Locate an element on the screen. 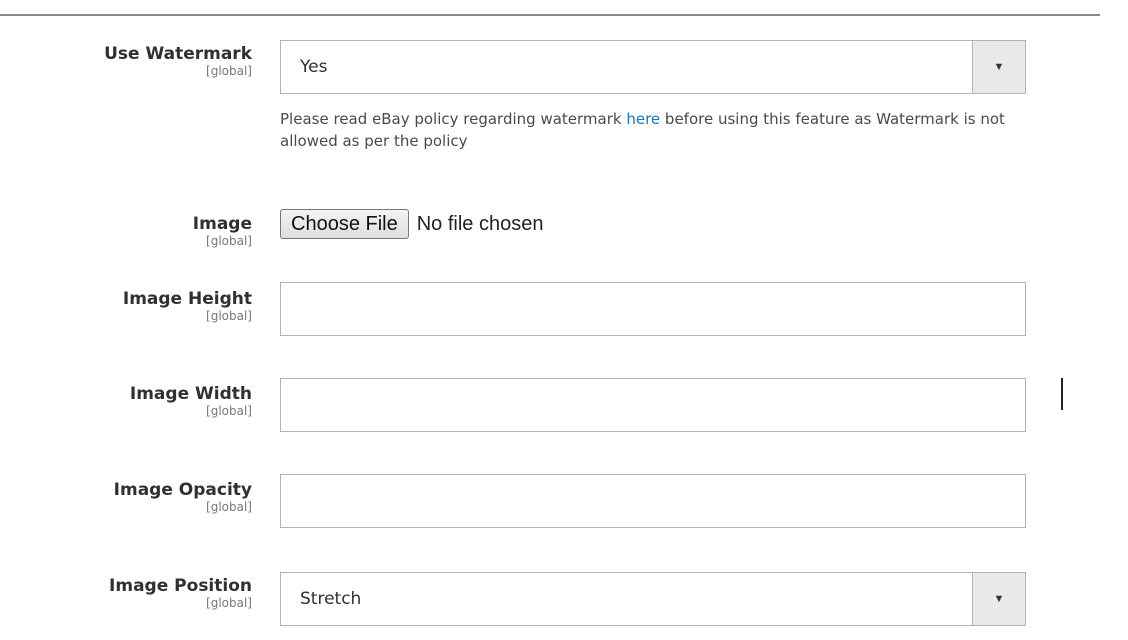 This screenshot has height=640, width=1128. image-opacity-label-group: Image Opacity [global] is located at coordinates (183, 497).